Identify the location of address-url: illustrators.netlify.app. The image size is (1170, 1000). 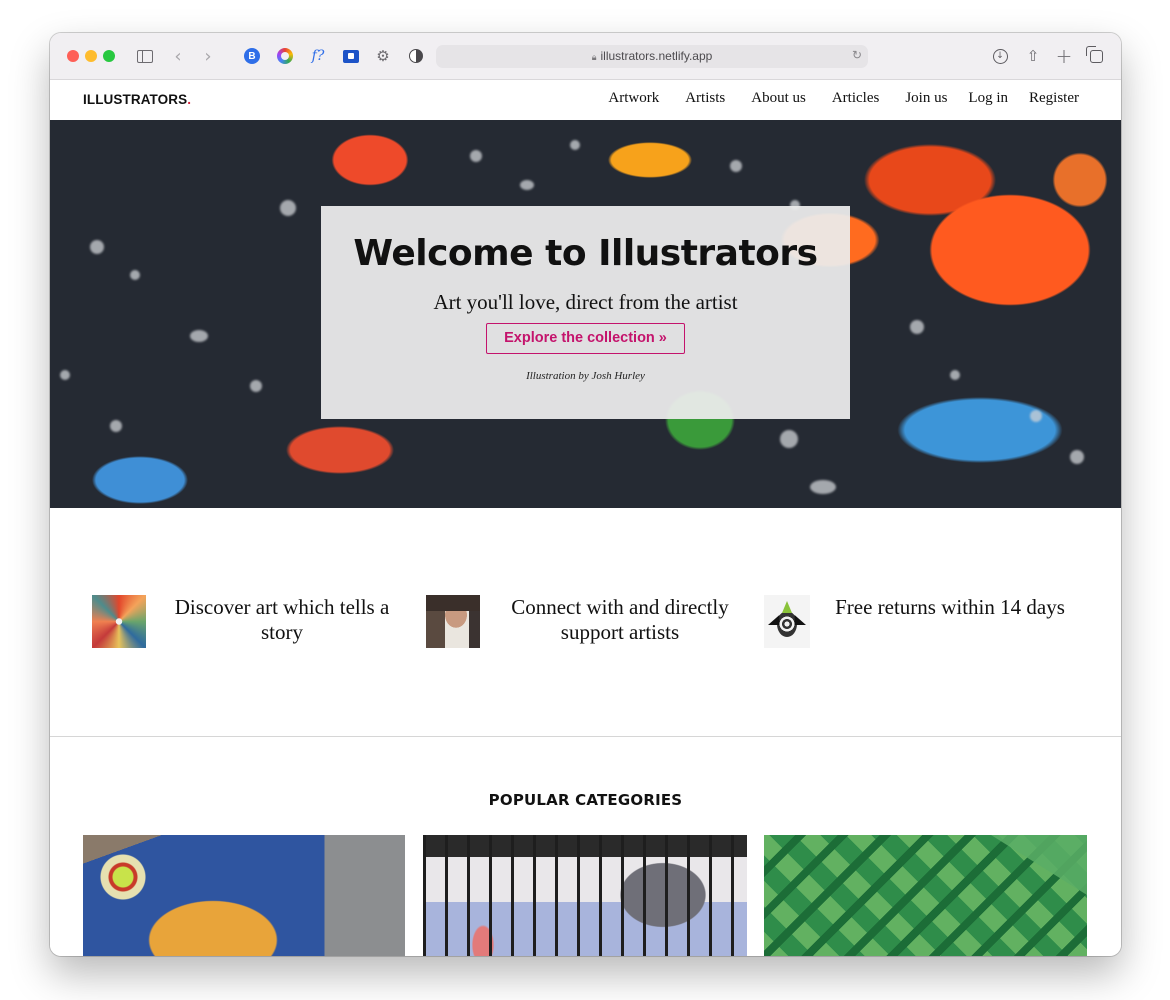
(656, 56).